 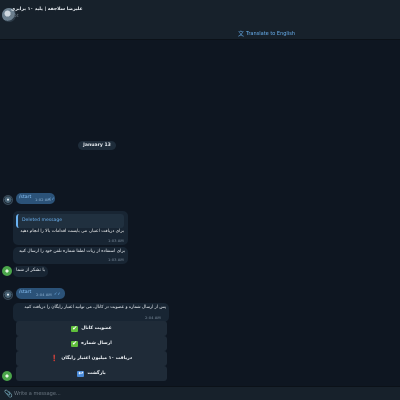 I want to click on keyboard-button-send-number: ارسال شماره ✔, so click(x=91, y=343).